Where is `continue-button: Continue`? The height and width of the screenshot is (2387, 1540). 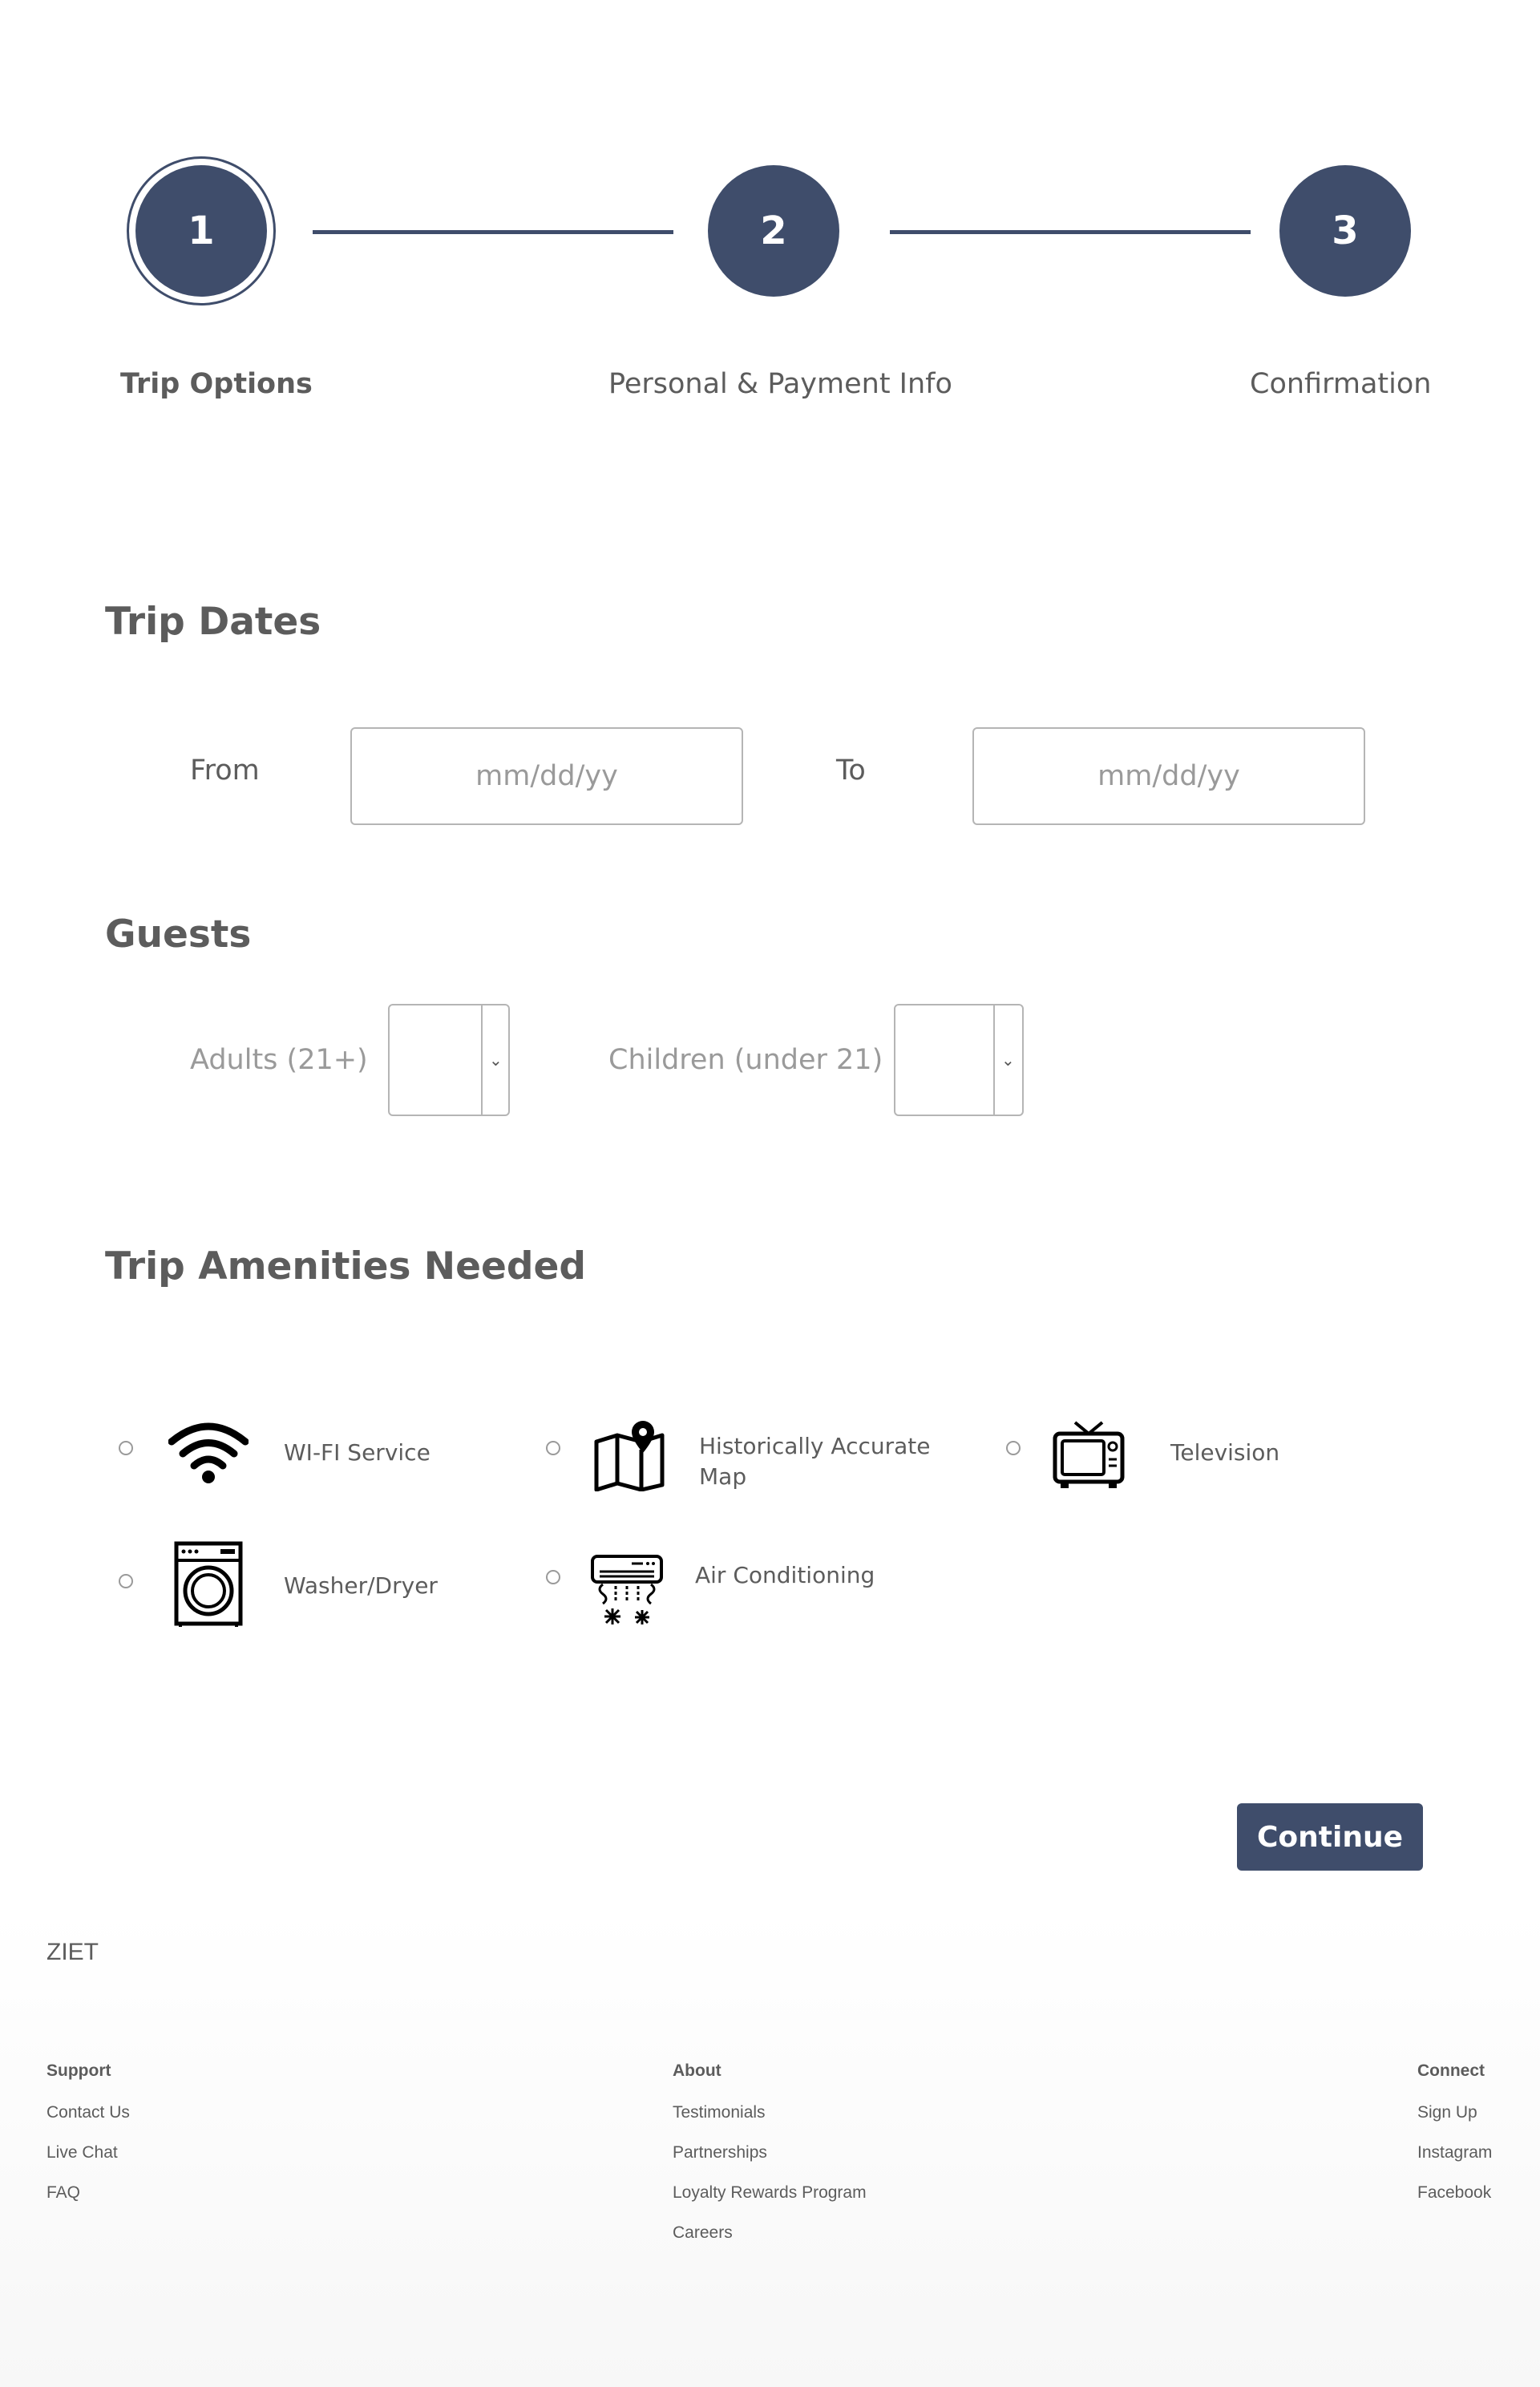
continue-button: Continue is located at coordinates (1330, 1837).